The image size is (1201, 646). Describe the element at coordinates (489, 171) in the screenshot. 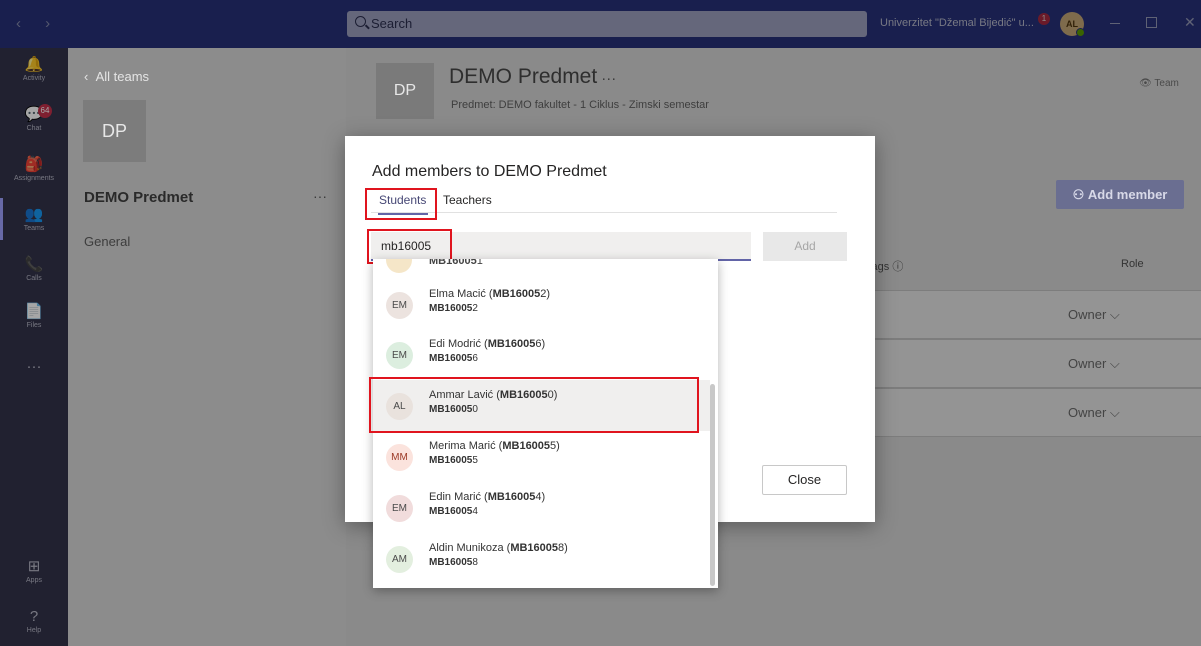

I see `dialog-title: Add members to DEMO Predmet` at that location.